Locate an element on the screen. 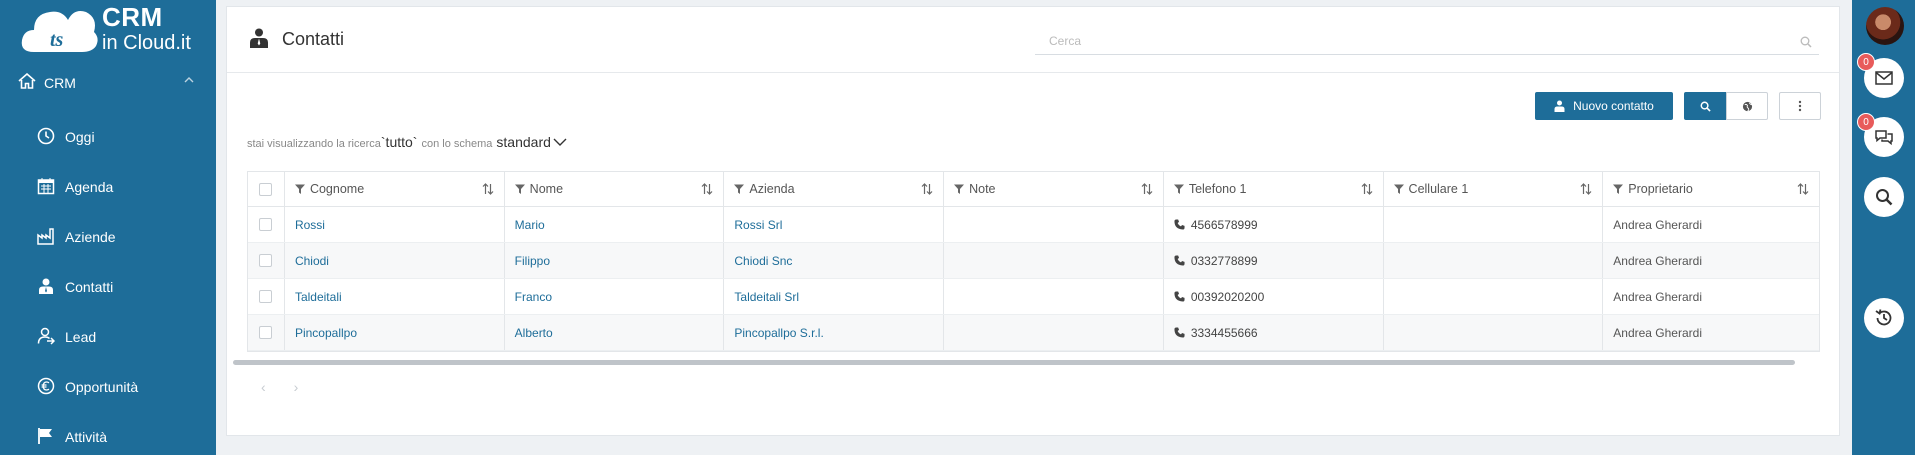 The height and width of the screenshot is (455, 1915). column-header-note: Note is located at coordinates (1054, 189).